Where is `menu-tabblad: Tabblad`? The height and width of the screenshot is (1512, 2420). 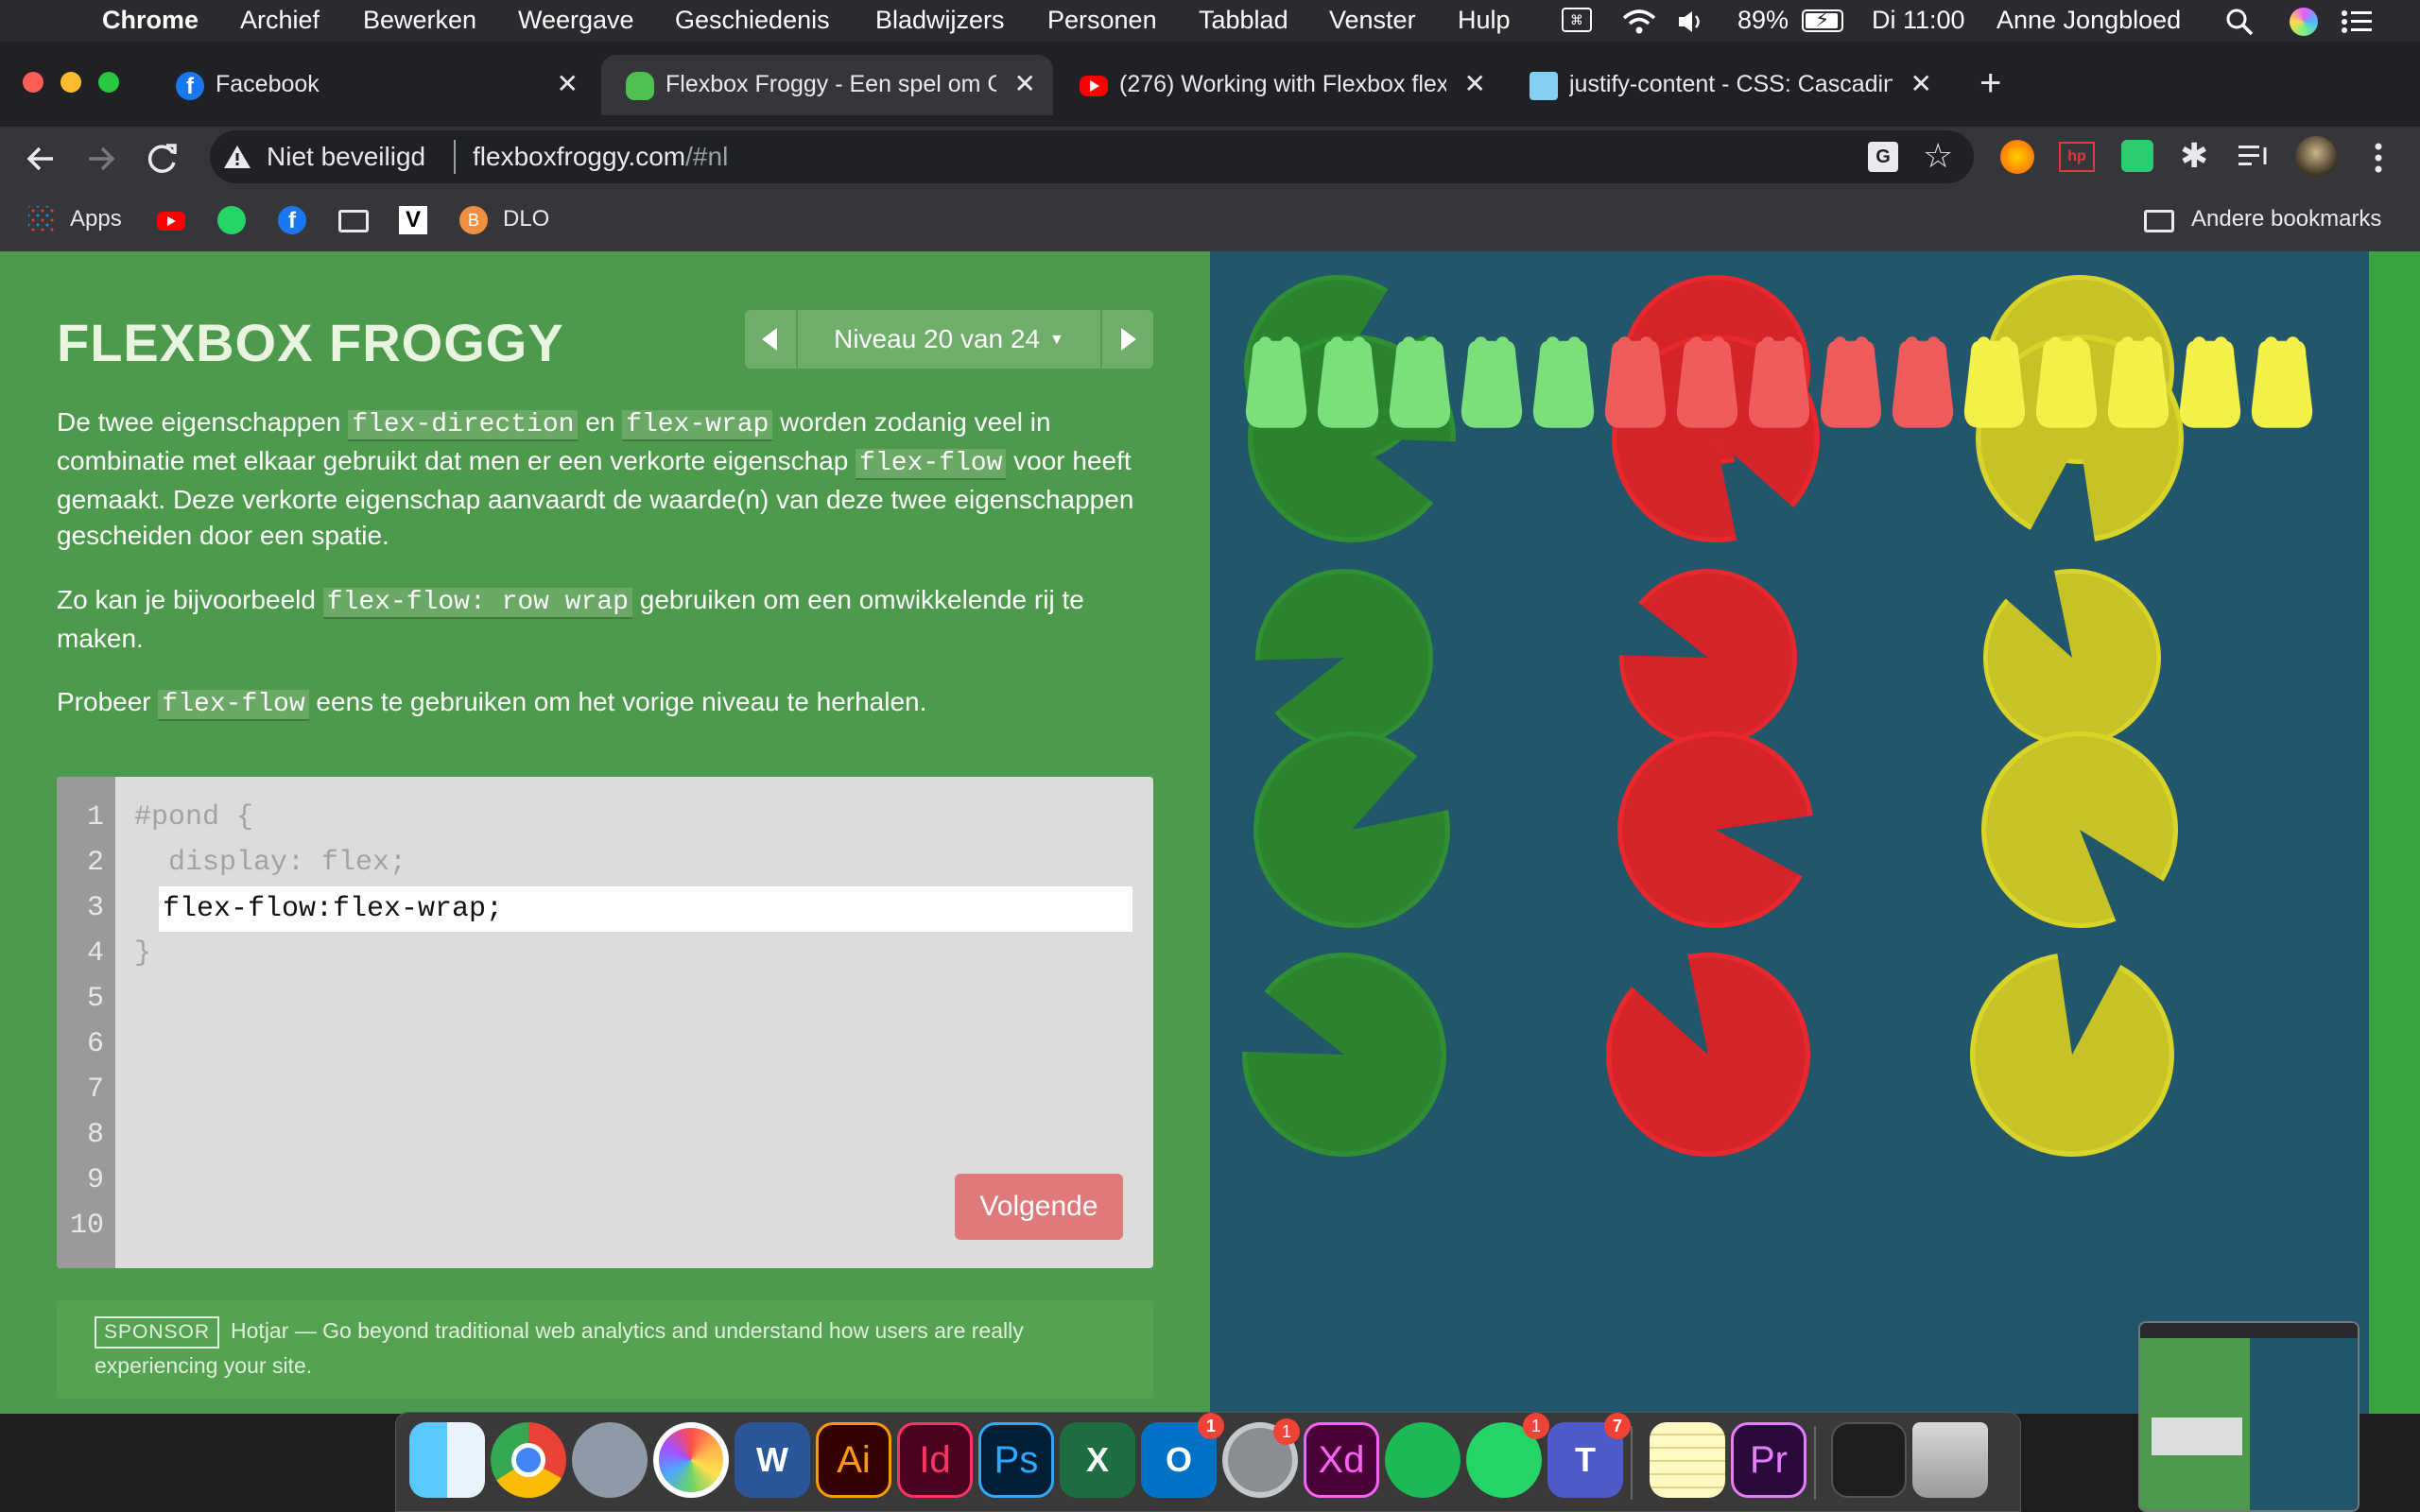
menu-tabblad: Tabblad is located at coordinates (1243, 20).